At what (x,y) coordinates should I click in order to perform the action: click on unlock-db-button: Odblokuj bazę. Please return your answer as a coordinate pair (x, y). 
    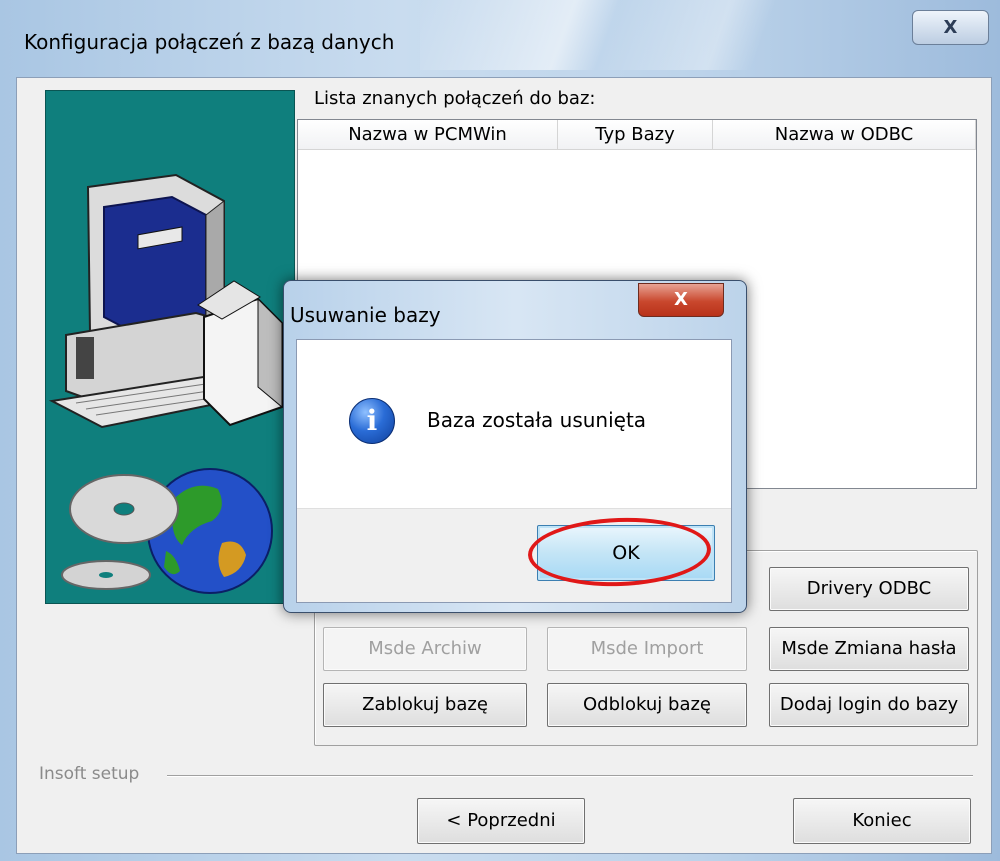
    Looking at the image, I should click on (647, 705).